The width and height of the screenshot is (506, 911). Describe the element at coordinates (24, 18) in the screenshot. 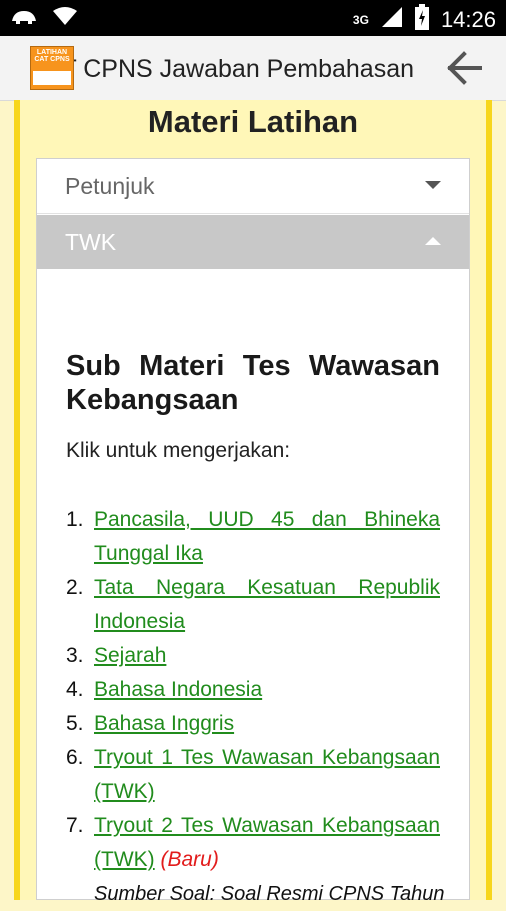

I see `notification-icon` at that location.